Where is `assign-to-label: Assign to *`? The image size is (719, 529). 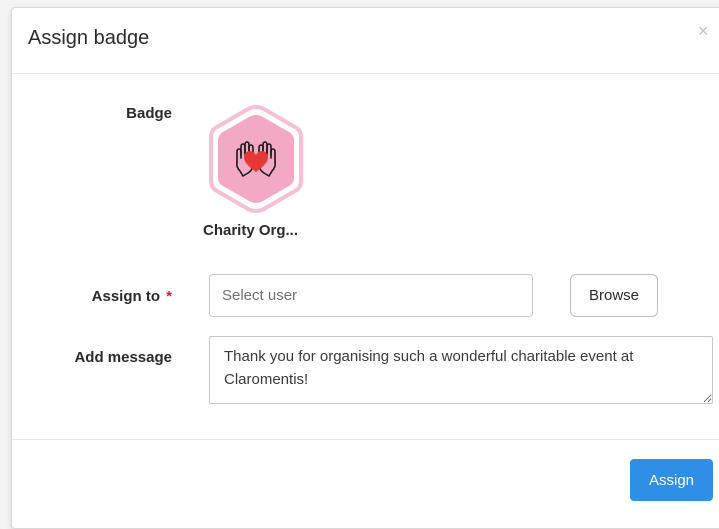 assign-to-label: Assign to * is located at coordinates (92, 296).